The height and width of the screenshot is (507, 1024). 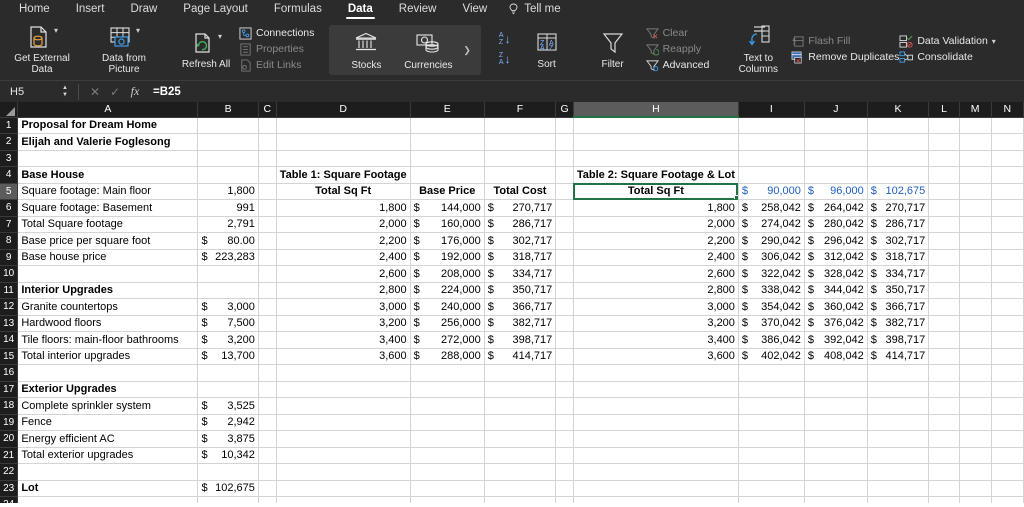 What do you see at coordinates (656, 142) in the screenshot?
I see `cell-H2` at bounding box center [656, 142].